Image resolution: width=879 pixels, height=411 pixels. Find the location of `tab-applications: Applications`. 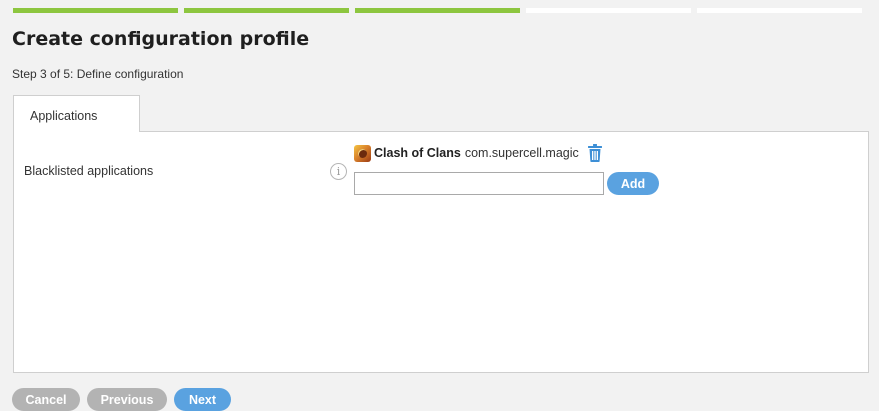

tab-applications: Applications is located at coordinates (76, 113).